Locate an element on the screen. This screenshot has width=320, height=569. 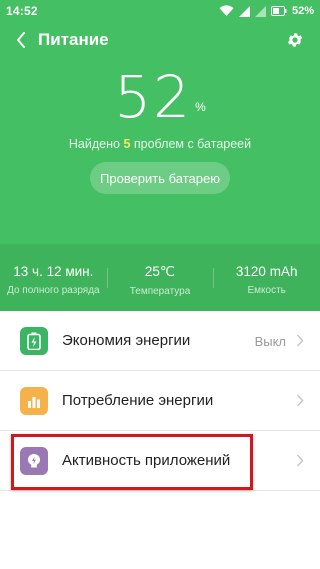
stat-label: Температура is located at coordinates (160, 291).